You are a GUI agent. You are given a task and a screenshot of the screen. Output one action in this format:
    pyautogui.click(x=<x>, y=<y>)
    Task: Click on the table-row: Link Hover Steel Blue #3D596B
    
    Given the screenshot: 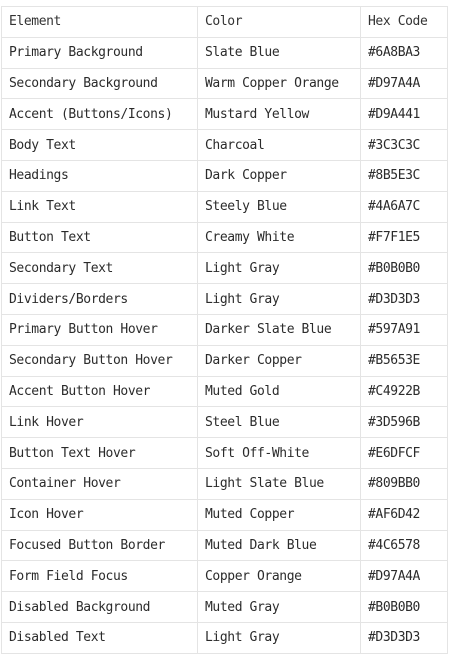 What is the action you would take?
    pyautogui.click(x=224, y=422)
    